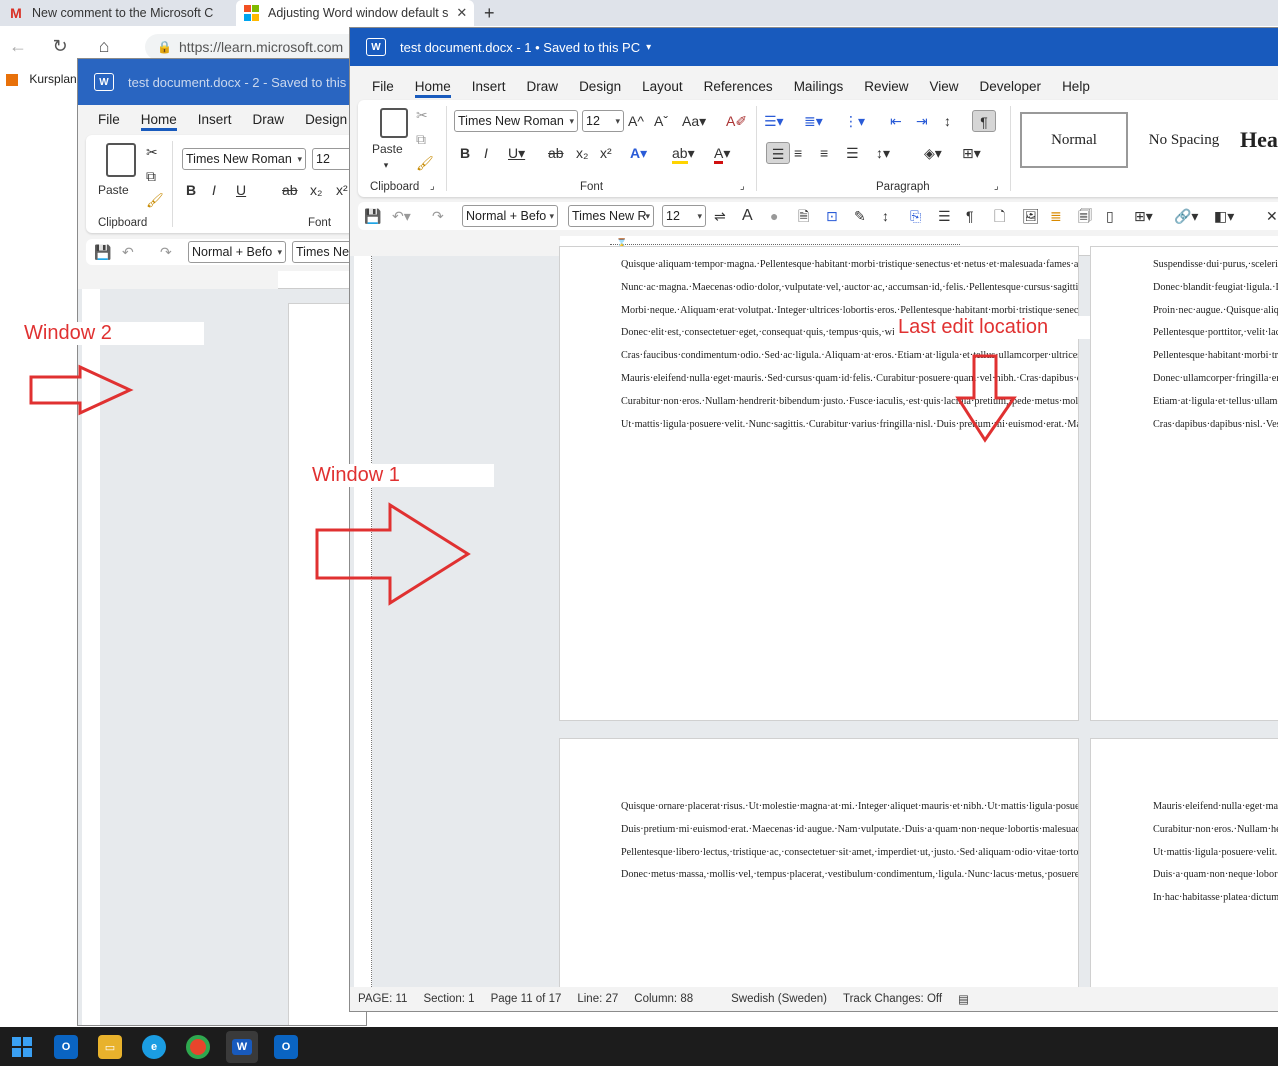 The height and width of the screenshot is (1066, 1278). What do you see at coordinates (1031, 216) in the screenshot?
I see `picture-icon: 🖼` at bounding box center [1031, 216].